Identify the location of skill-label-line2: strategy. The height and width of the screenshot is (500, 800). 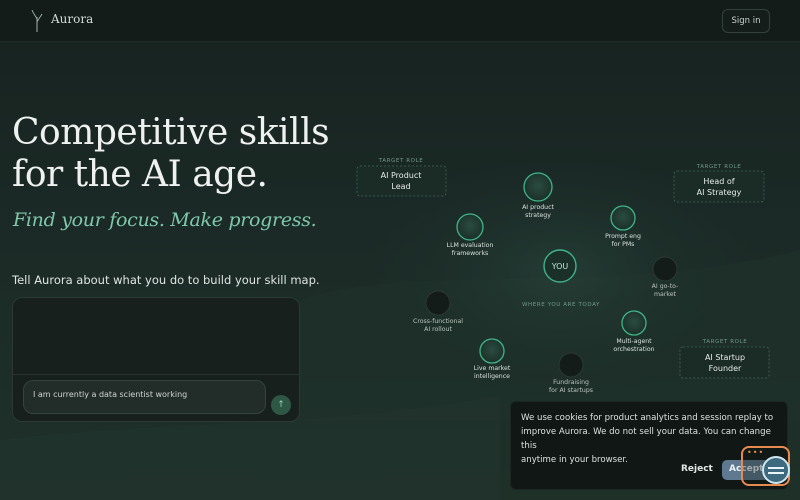
(538, 215).